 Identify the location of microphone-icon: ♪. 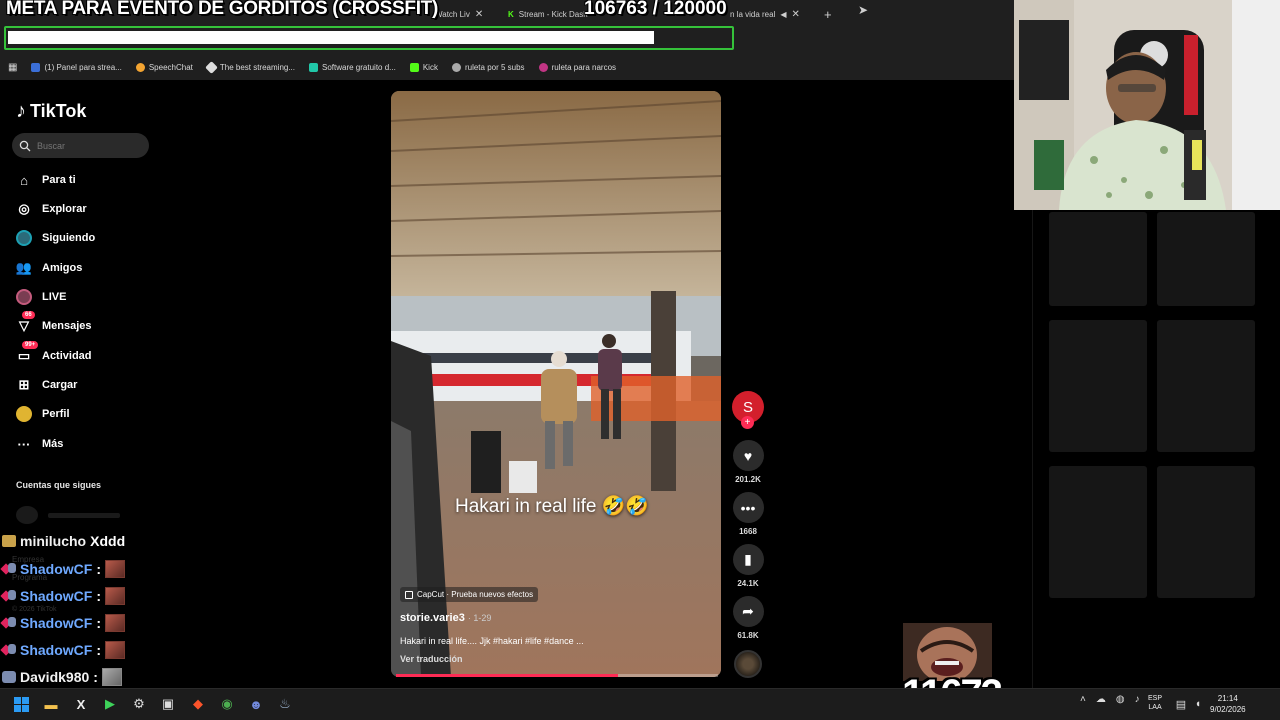
(1137, 699).